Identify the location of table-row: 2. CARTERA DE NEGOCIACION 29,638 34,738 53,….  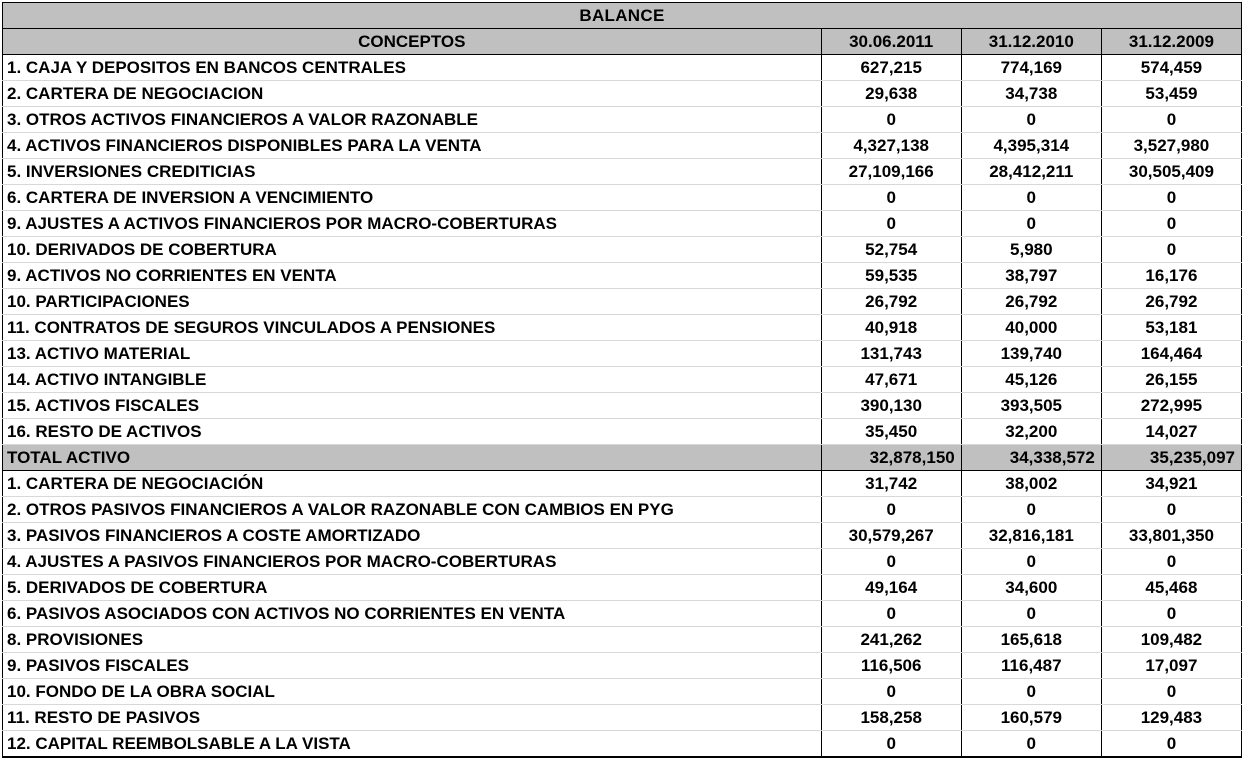
(622, 93).